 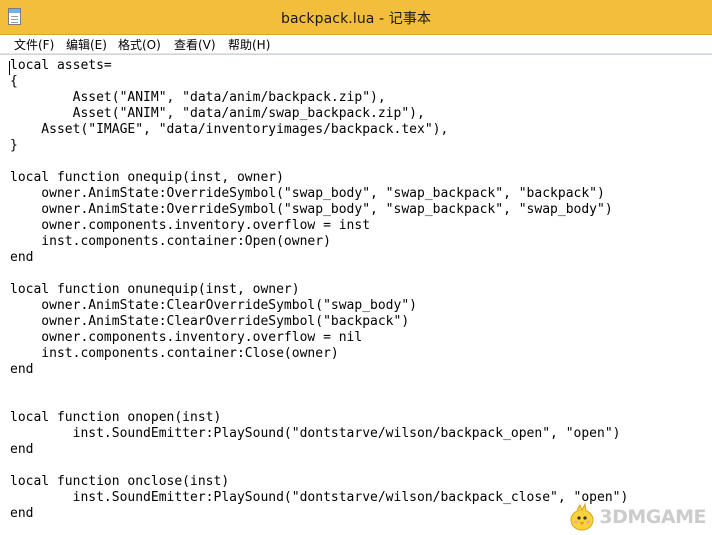 I want to click on title-bar: backpack.lua - 记事本, so click(x=356, y=17).